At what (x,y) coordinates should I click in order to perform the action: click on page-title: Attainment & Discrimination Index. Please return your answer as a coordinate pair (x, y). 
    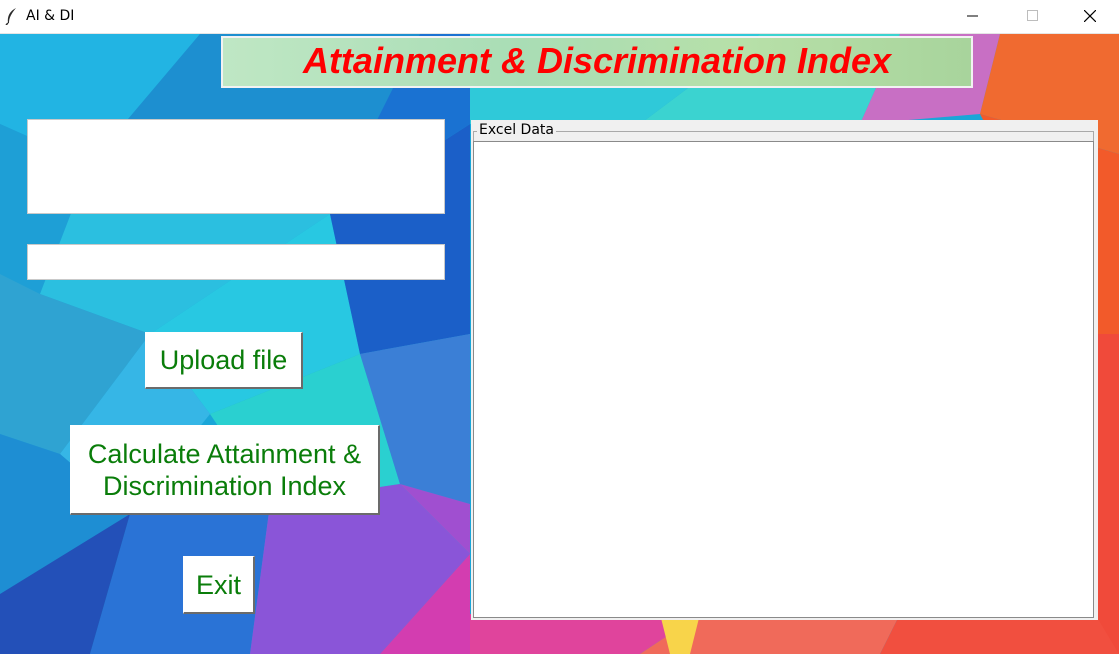
    Looking at the image, I should click on (597, 60).